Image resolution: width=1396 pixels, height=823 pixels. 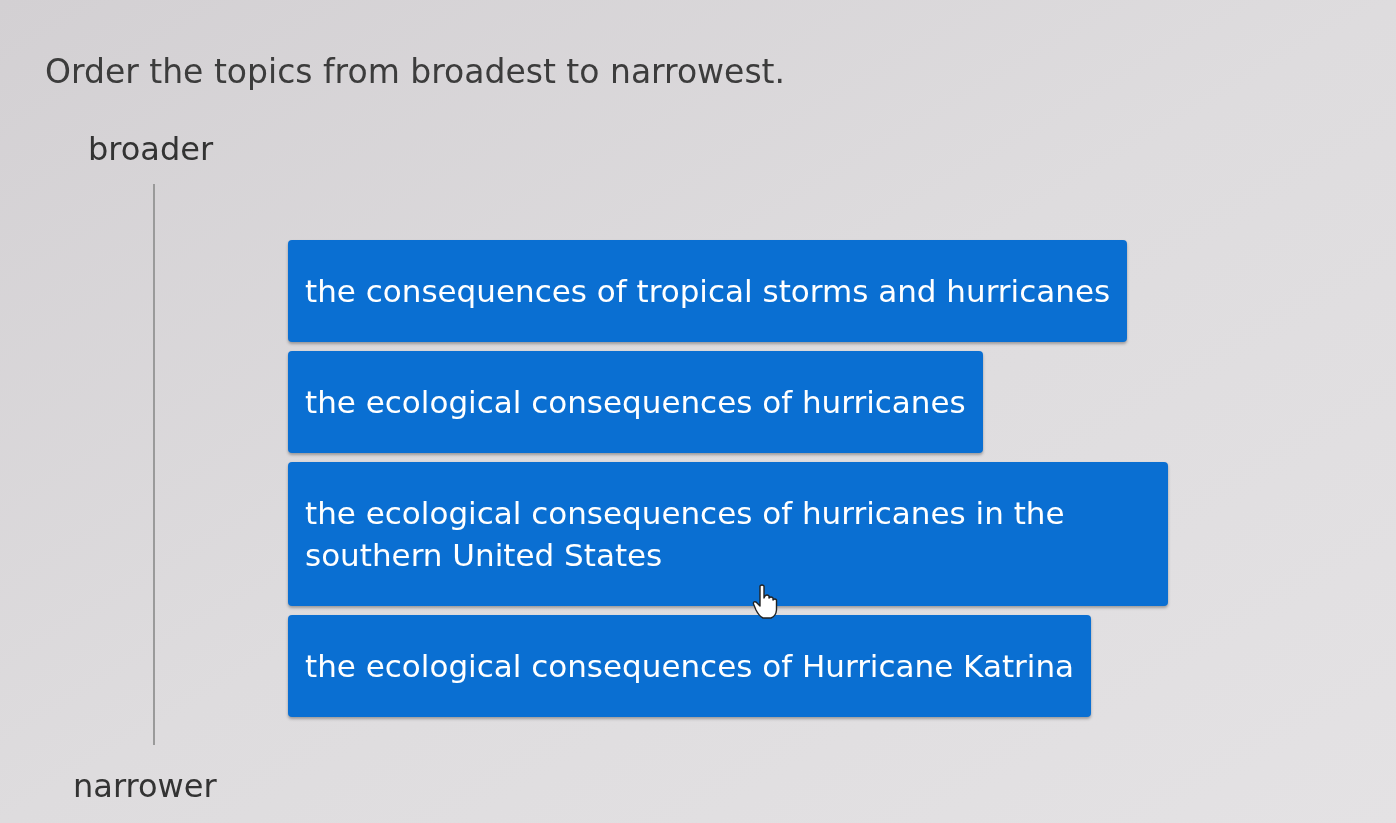 What do you see at coordinates (728, 534) in the screenshot?
I see `topic-card: the ecological consequences of hurricanes in the southern United States` at bounding box center [728, 534].